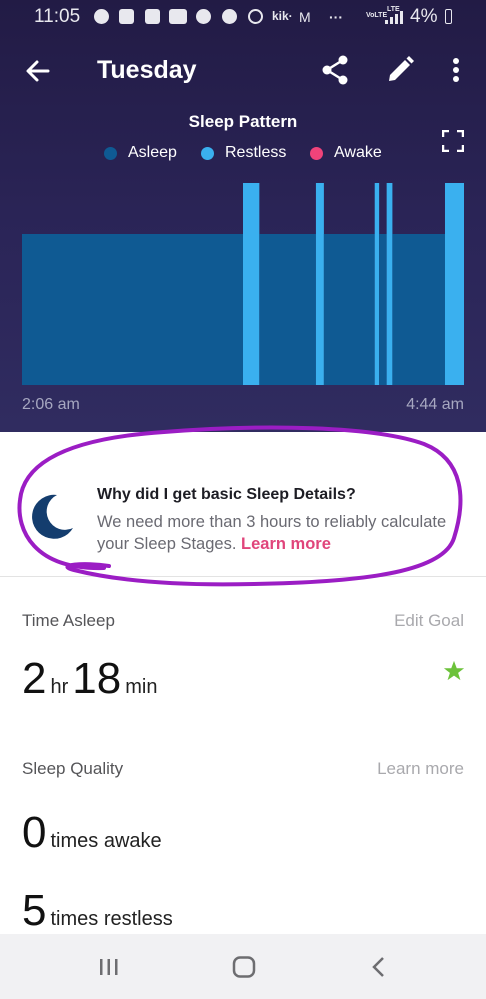  What do you see at coordinates (110, 153) in the screenshot?
I see `legend-asleep-swatch` at bounding box center [110, 153].